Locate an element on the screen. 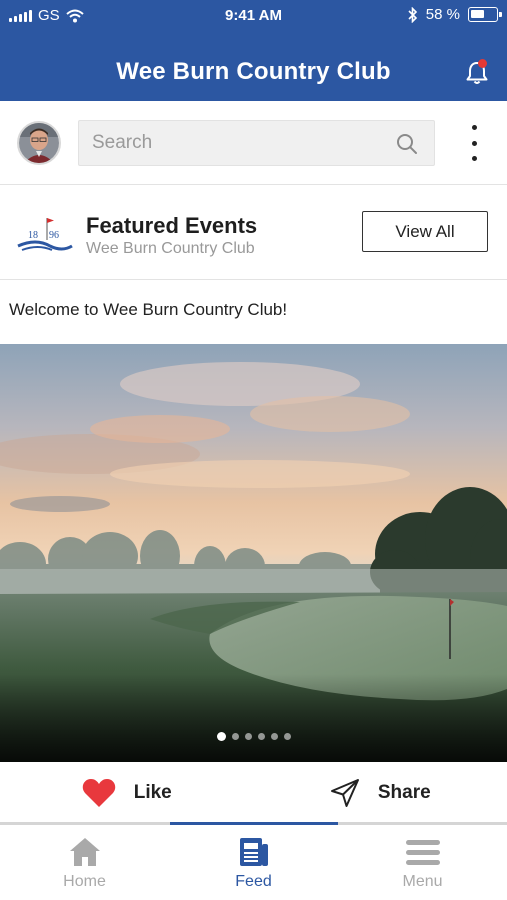  share-button: Share is located at coordinates (380, 793).